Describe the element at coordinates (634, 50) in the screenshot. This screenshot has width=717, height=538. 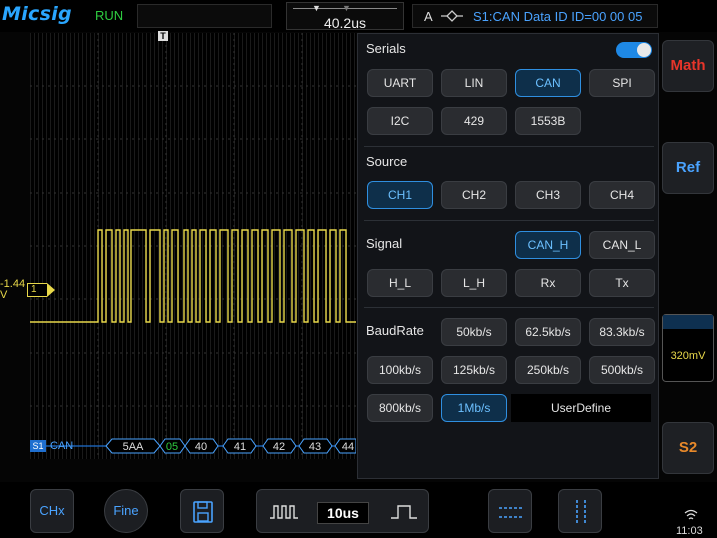
I see `serial-enable-toggle` at that location.